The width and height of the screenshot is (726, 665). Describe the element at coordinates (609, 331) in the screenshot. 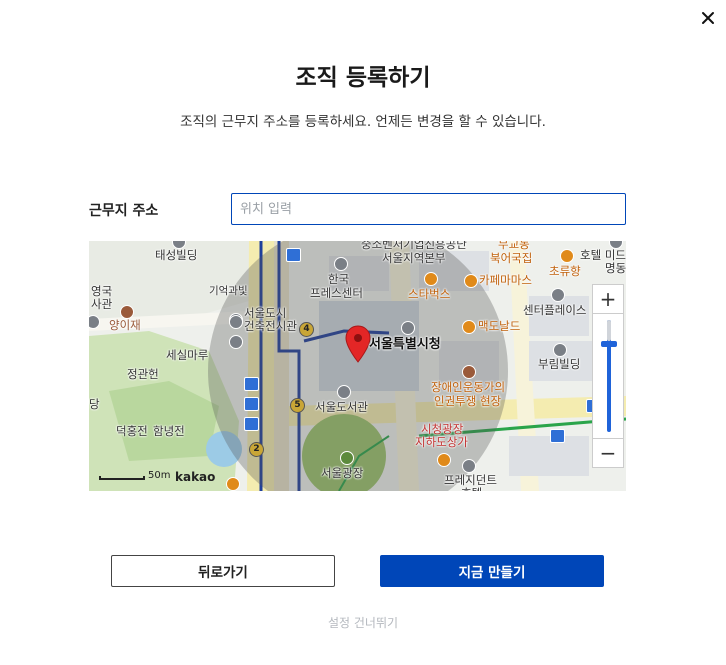

I see `zoom-slider-rail-top` at that location.